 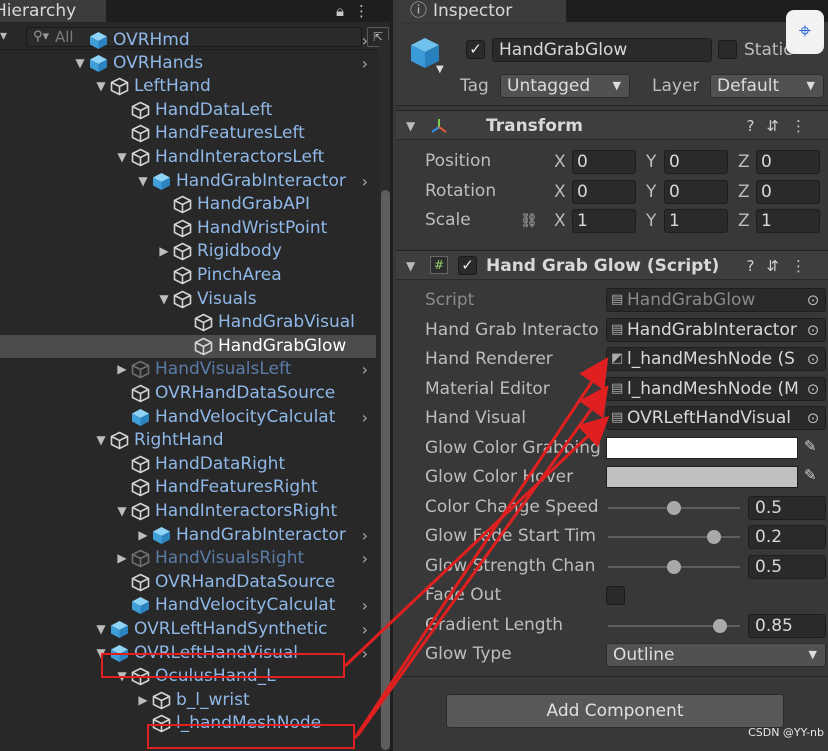 I want to click on hierarchy-item: HandGrabVisual, so click(x=188, y=322).